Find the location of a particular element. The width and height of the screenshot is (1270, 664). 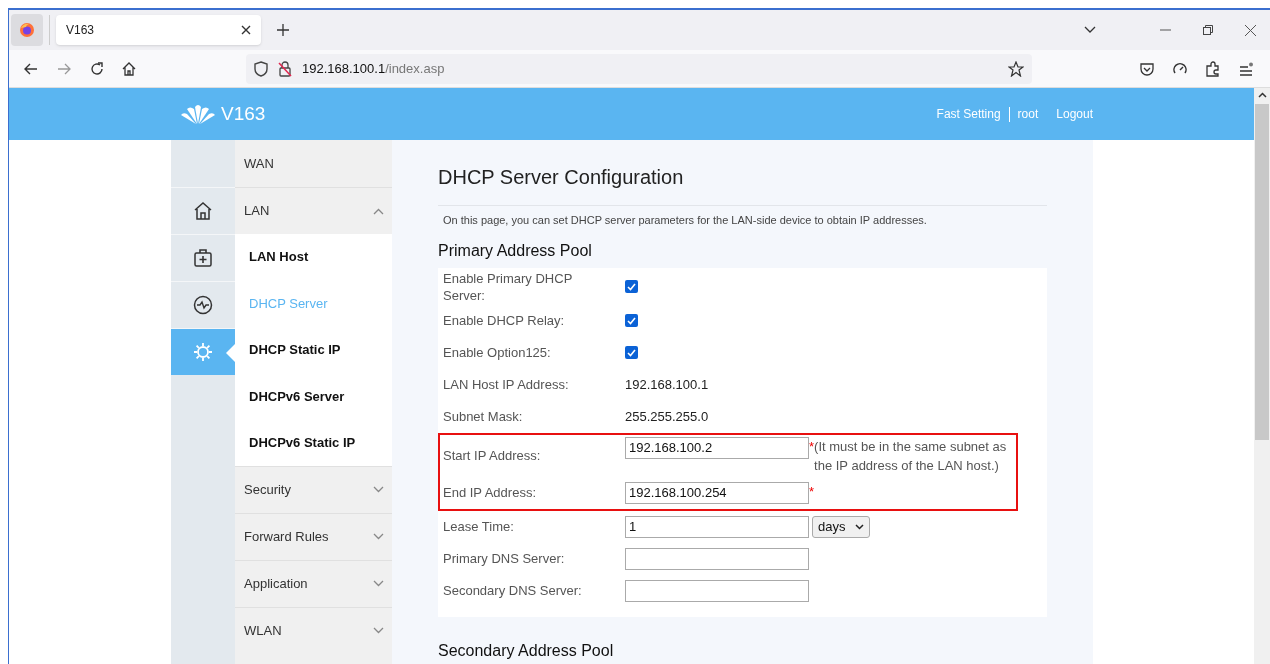

scroll-thumb is located at coordinates (1262, 272).